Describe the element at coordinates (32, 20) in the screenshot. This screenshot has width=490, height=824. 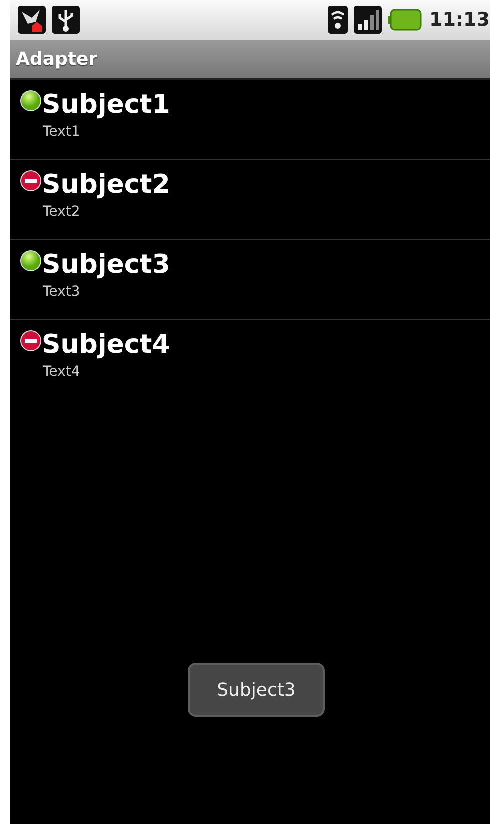
I see `bird-notification-icon` at that location.